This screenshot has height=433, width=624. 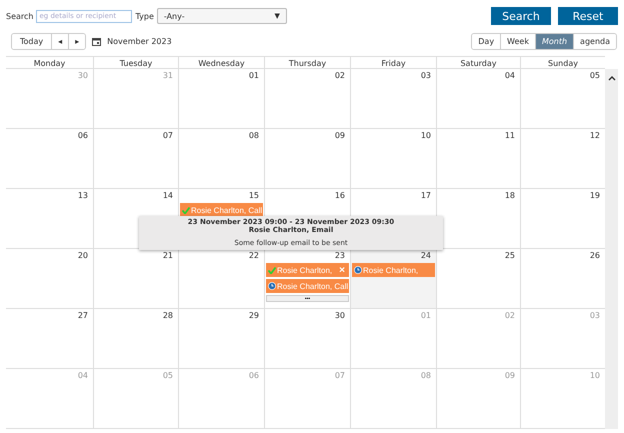 What do you see at coordinates (253, 256) in the screenshot?
I see `day-number: 22` at bounding box center [253, 256].